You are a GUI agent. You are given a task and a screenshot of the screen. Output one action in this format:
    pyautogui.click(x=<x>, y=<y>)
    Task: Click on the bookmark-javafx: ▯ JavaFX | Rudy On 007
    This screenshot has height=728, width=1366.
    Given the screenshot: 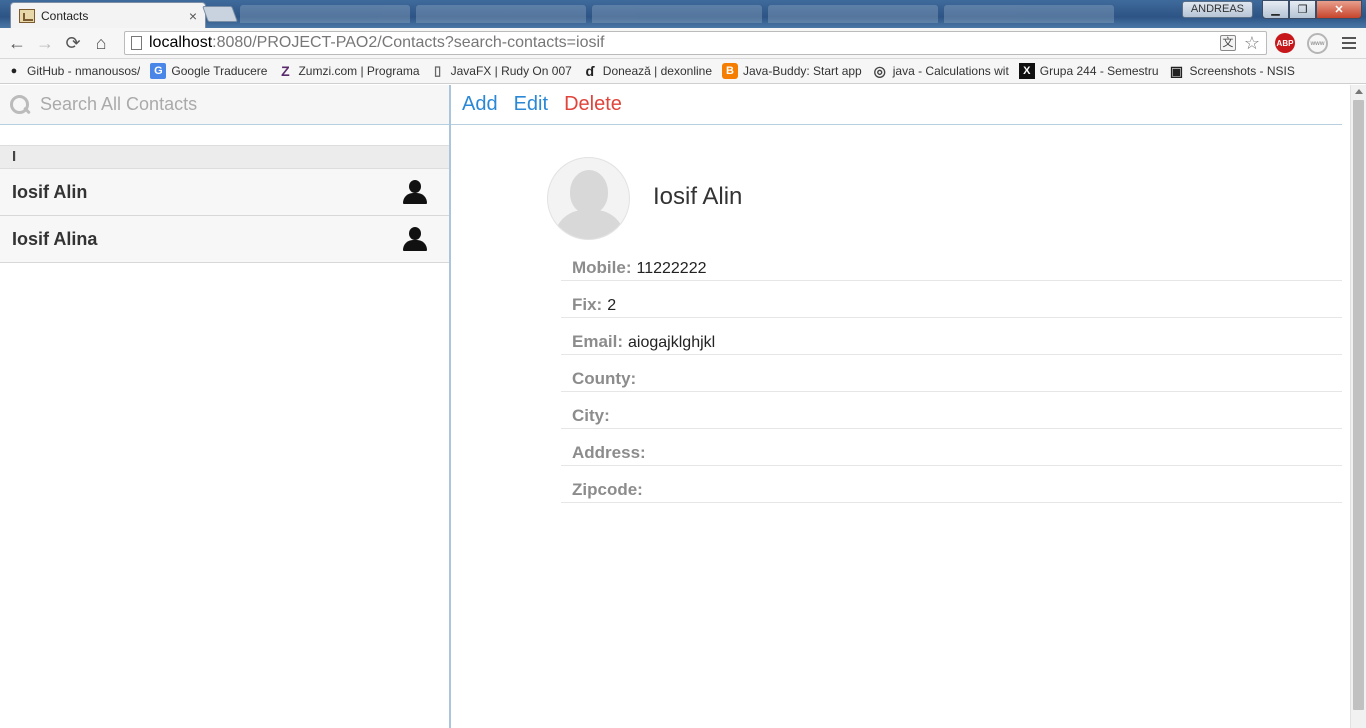 What is the action you would take?
    pyautogui.click(x=501, y=71)
    